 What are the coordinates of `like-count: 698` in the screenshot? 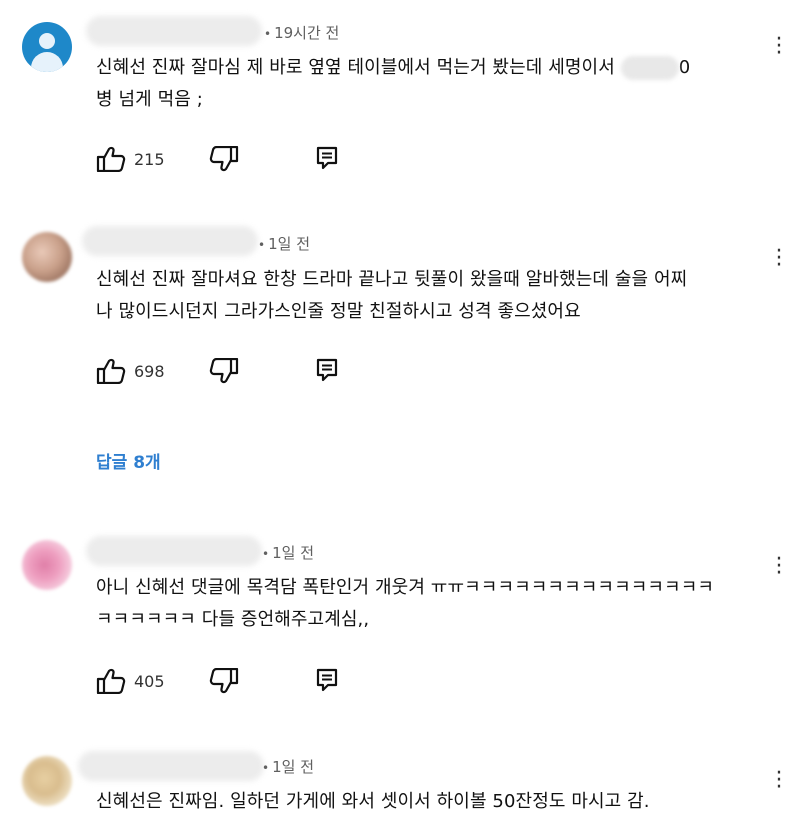 It's located at (149, 371).